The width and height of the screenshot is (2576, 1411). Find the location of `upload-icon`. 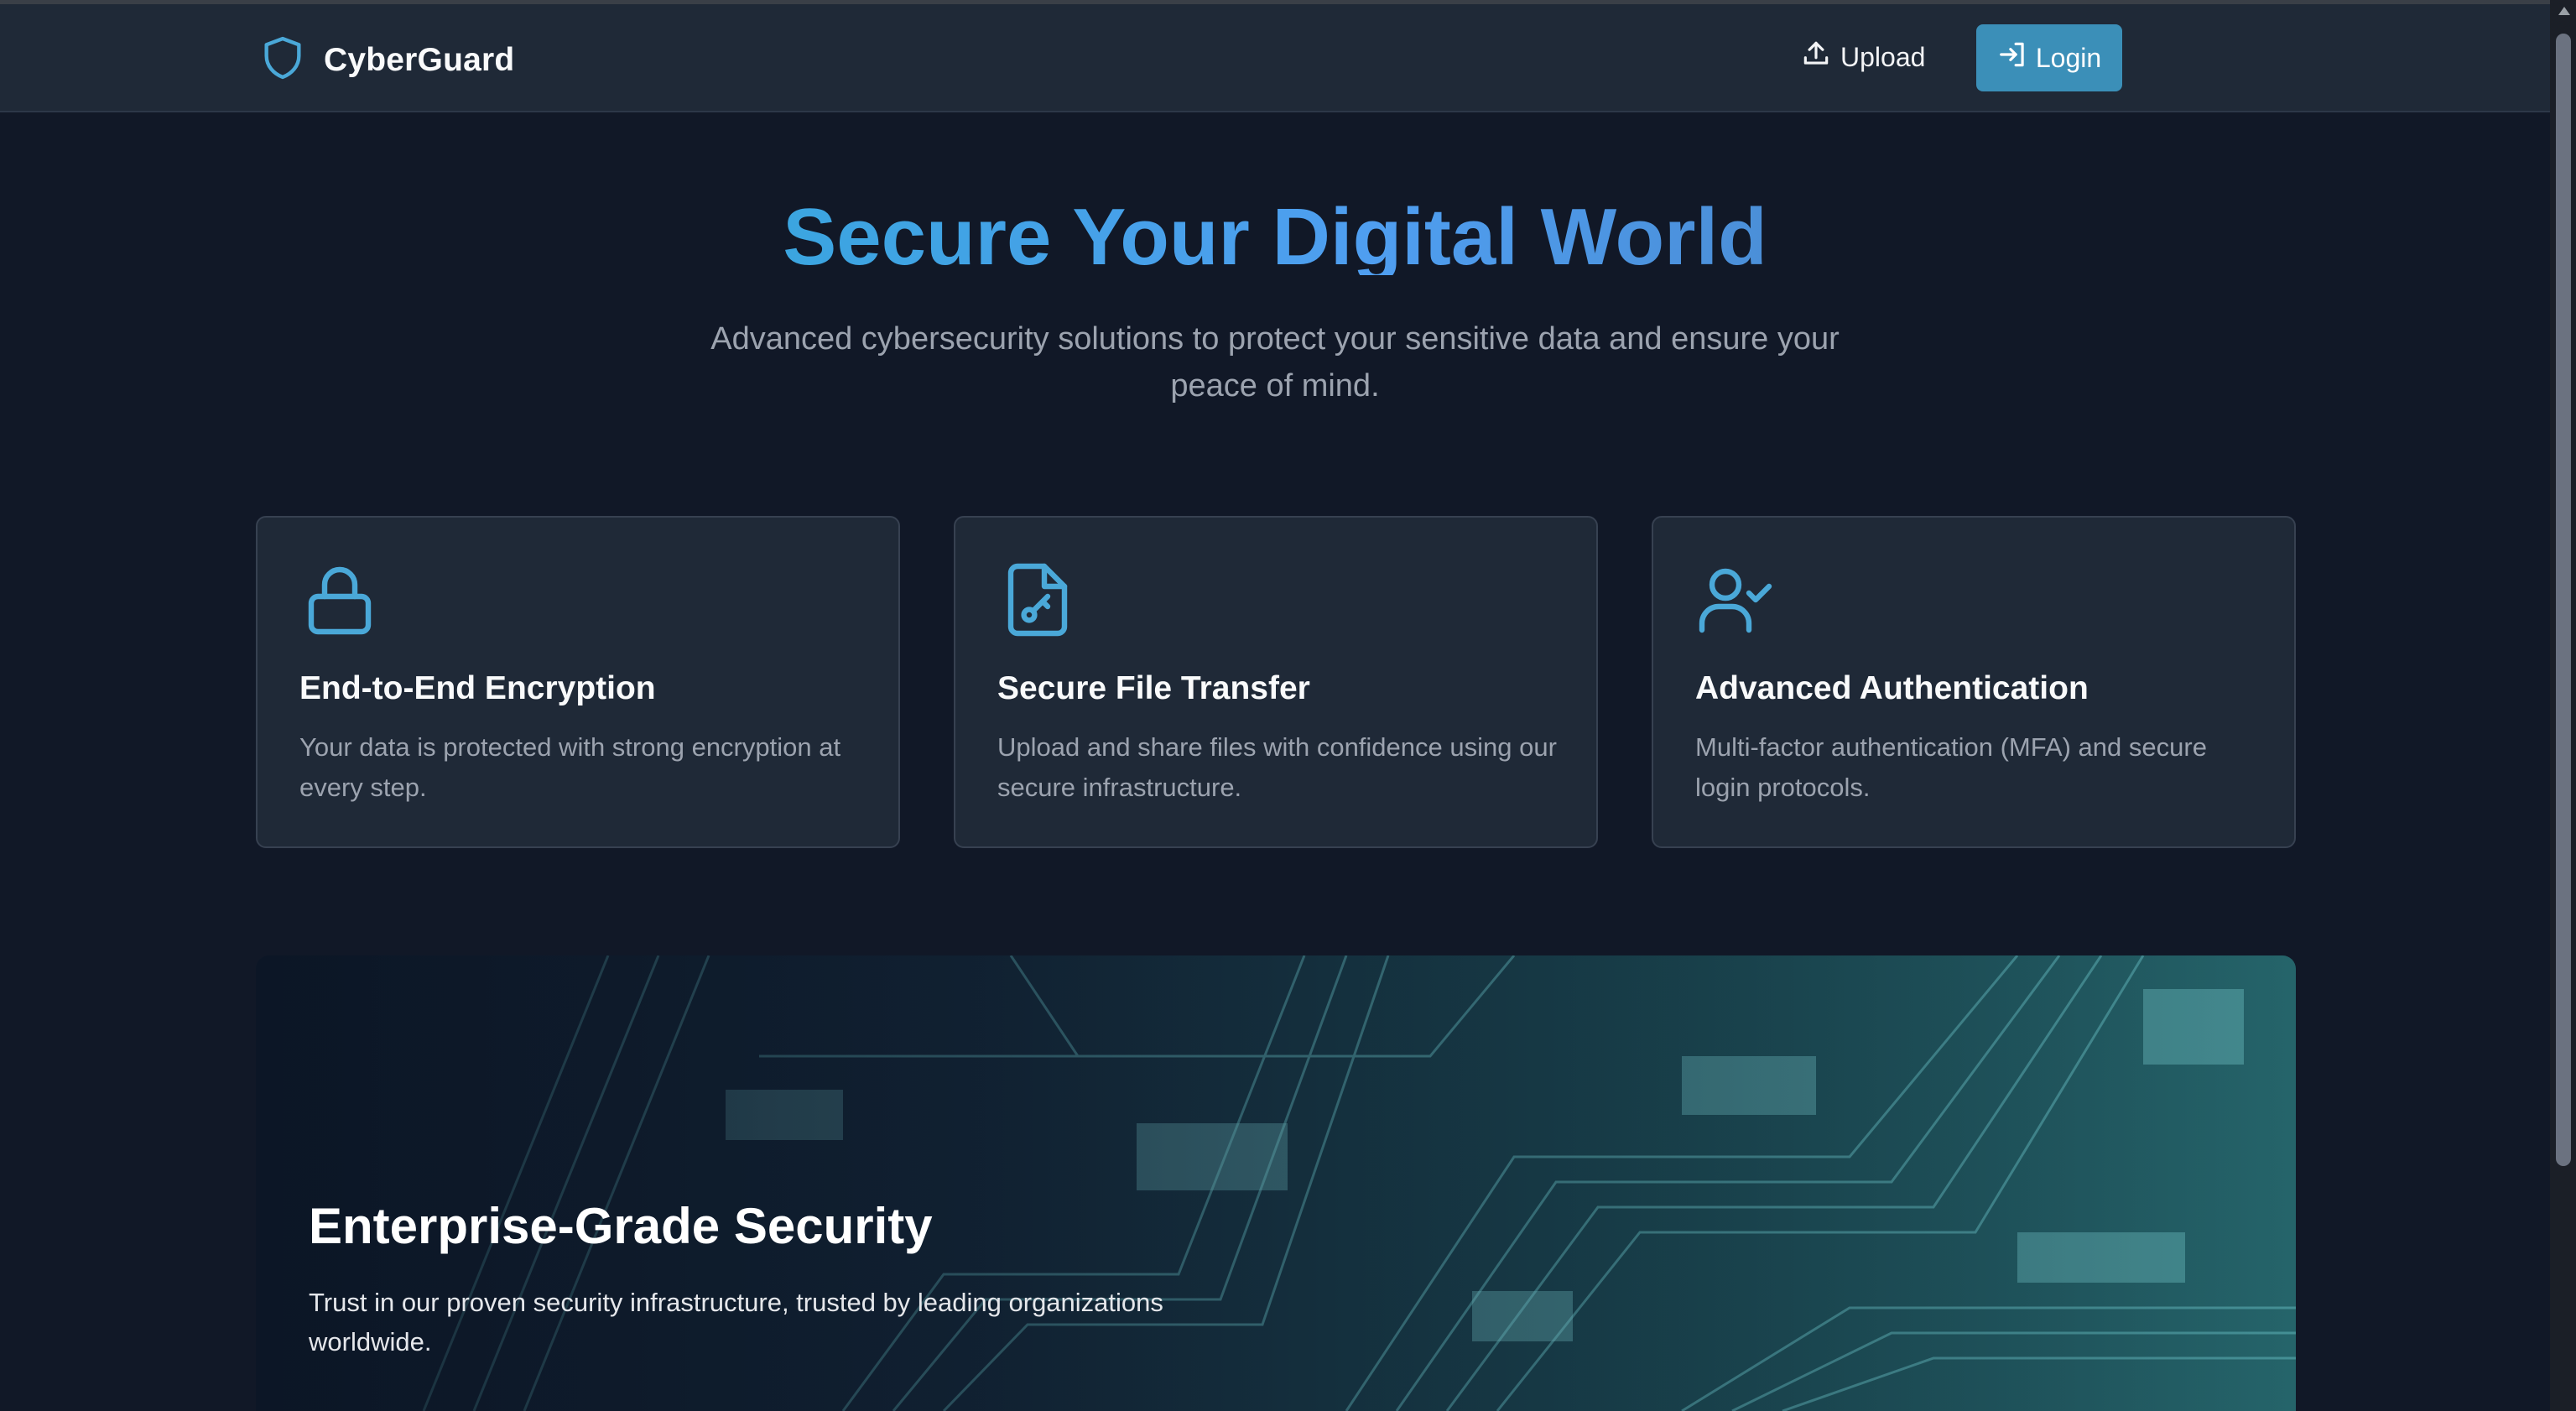

upload-icon is located at coordinates (1820, 57).